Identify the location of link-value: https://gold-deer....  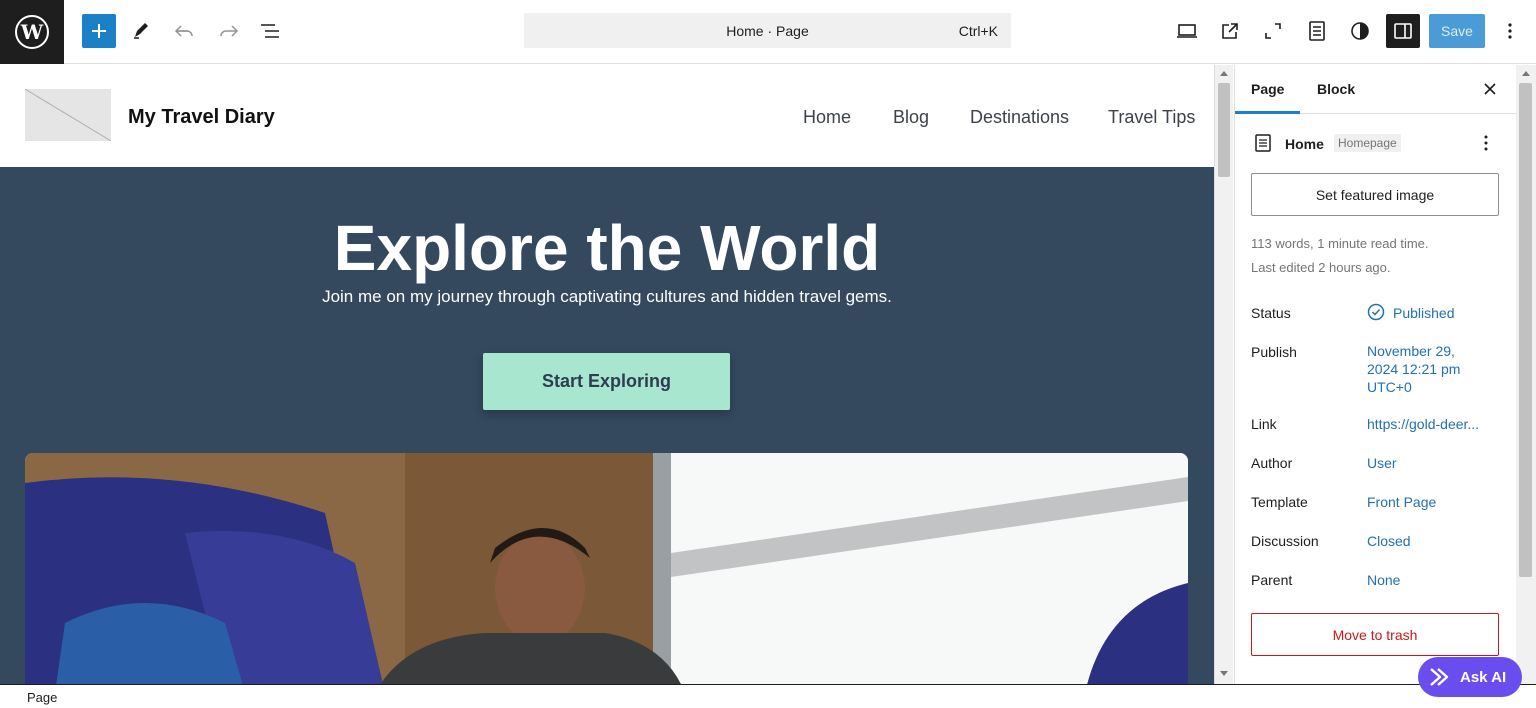
(1423, 424).